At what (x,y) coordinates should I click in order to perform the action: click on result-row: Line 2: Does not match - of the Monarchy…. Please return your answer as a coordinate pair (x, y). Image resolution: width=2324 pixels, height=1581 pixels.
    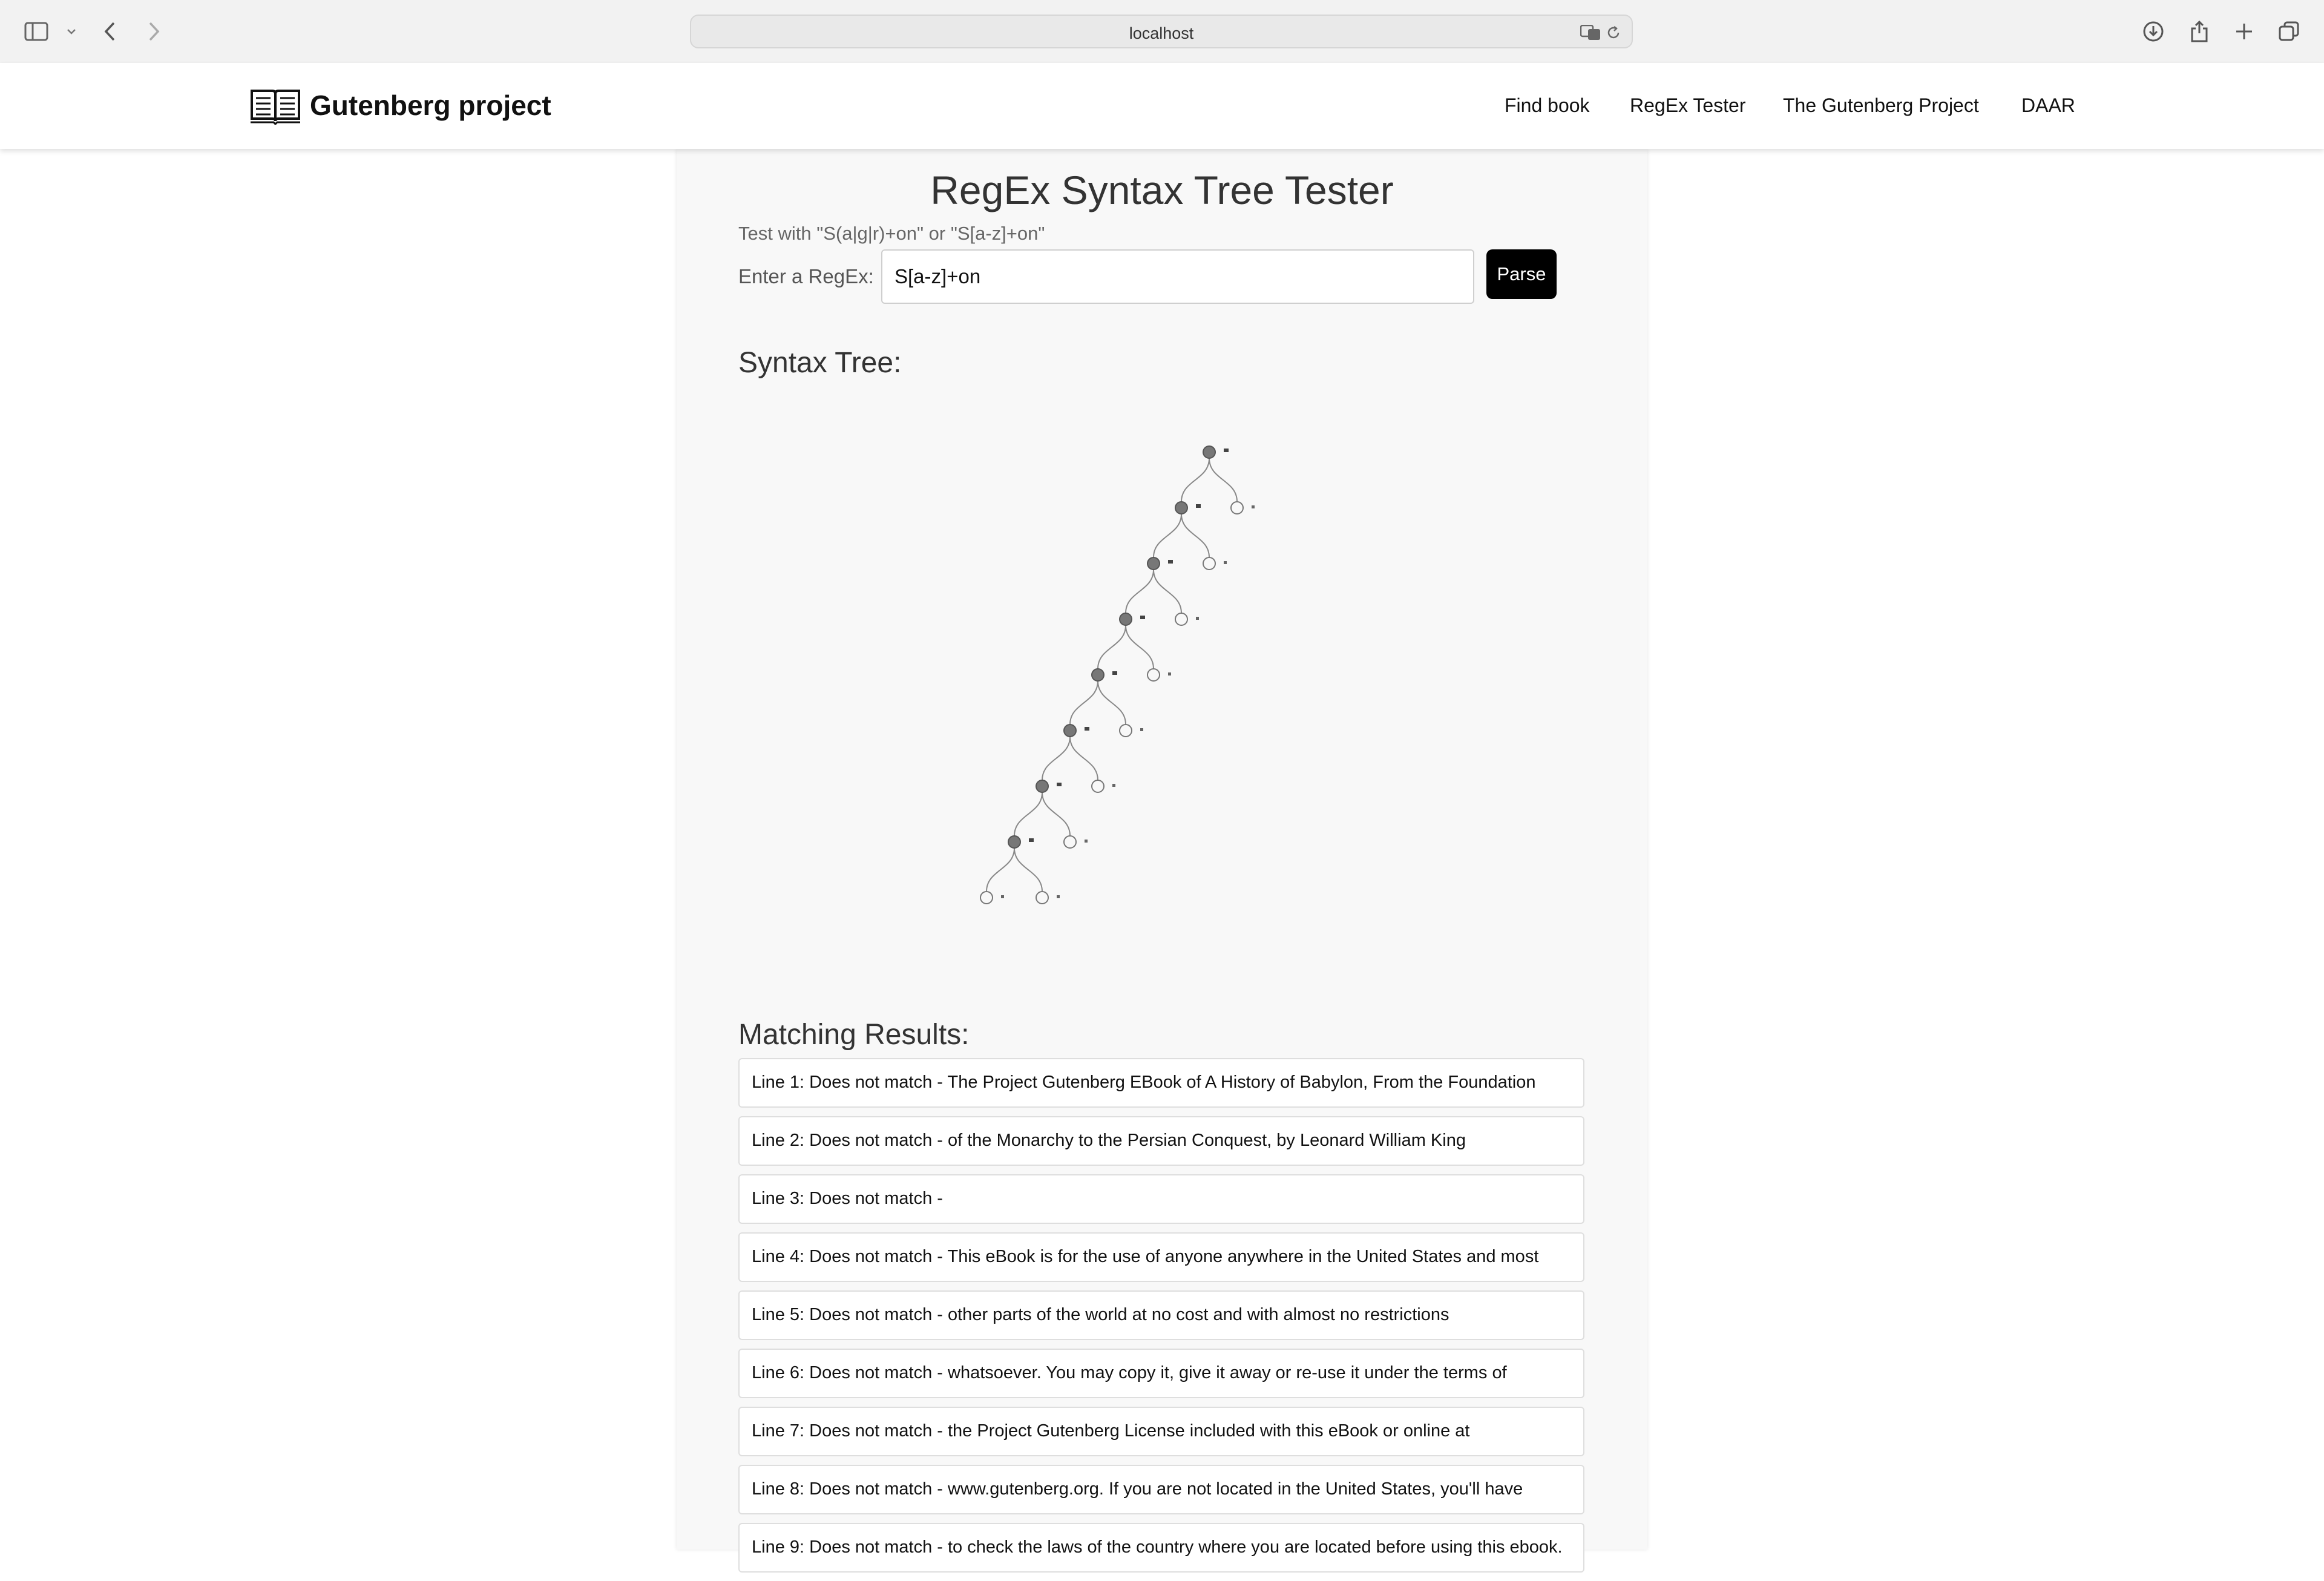
    Looking at the image, I should click on (1161, 1141).